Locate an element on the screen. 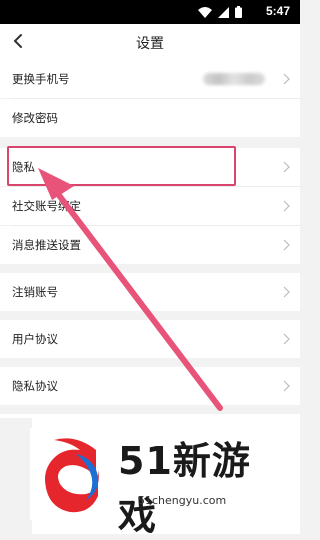  signal-icon is located at coordinates (223, 12).